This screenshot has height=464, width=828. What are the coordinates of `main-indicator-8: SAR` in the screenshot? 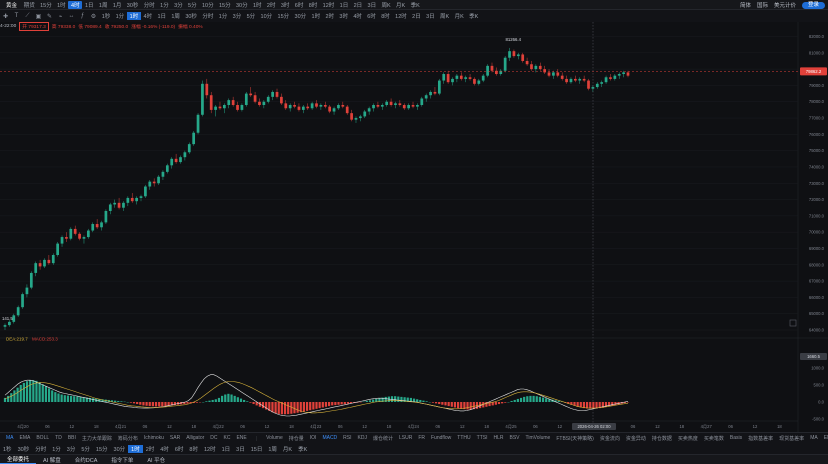 It's located at (175, 438).